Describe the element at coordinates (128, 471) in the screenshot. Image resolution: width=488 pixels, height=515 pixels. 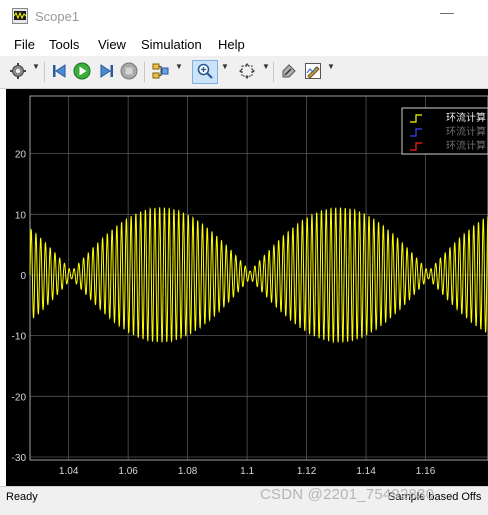
I see `x-tick-label: 1.06` at that location.